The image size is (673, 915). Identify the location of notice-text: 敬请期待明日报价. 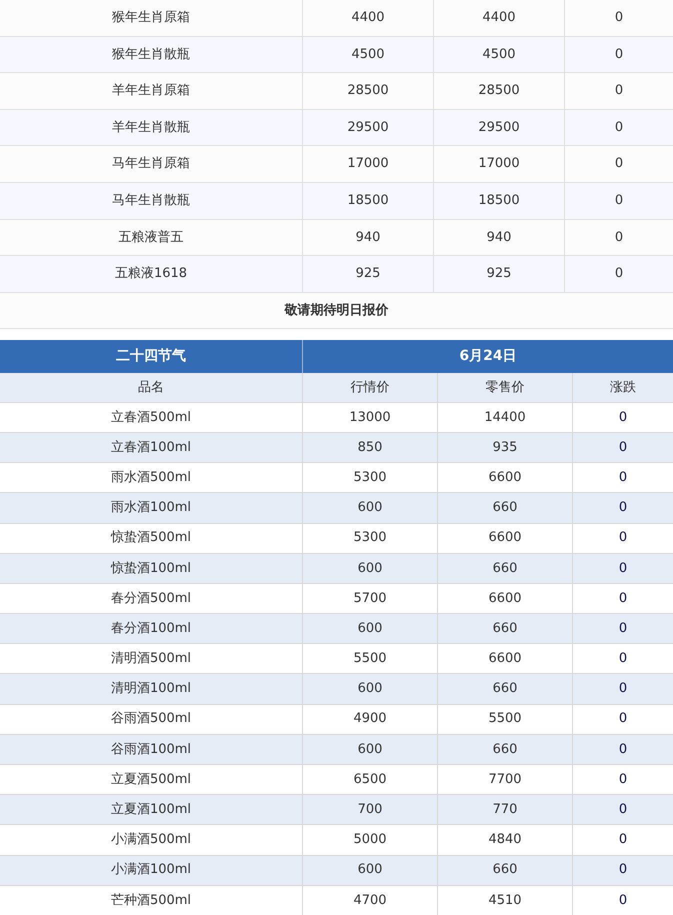
(336, 311).